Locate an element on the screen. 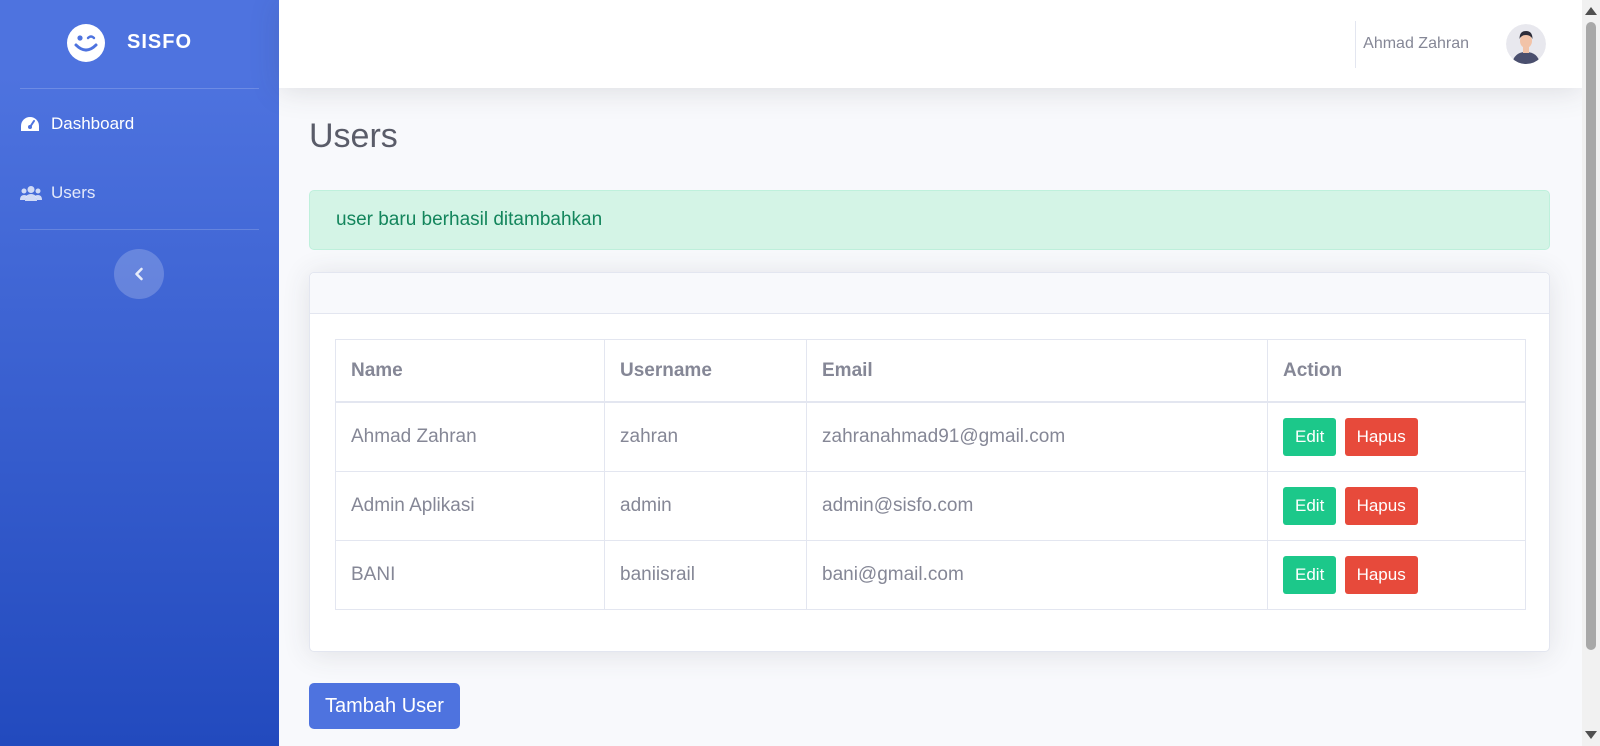  tachometer-icon is located at coordinates (30, 124).